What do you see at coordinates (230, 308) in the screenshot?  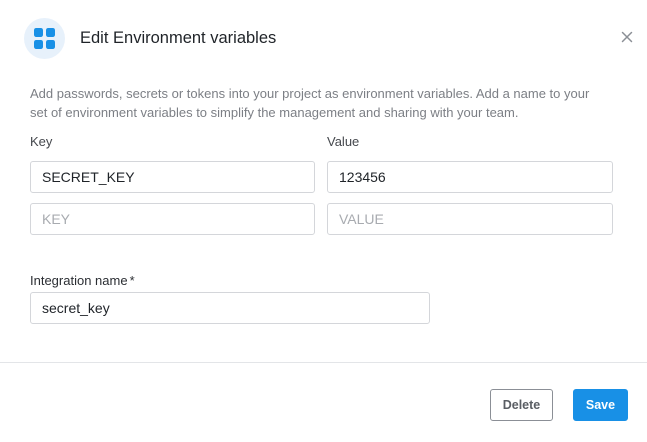 I see `integration-name-input` at bounding box center [230, 308].